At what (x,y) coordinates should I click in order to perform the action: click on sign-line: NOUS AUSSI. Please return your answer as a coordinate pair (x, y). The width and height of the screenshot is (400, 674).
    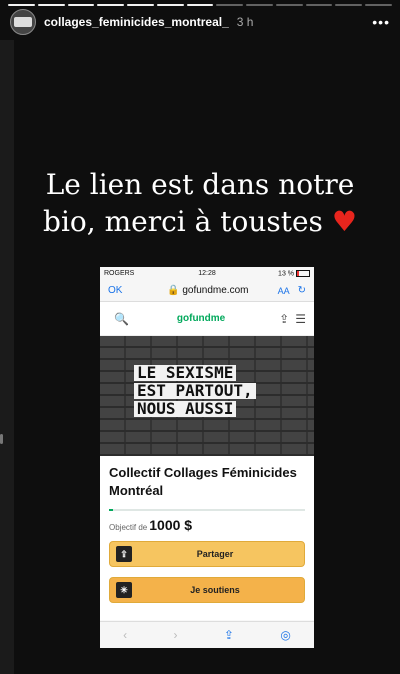
    Looking at the image, I should click on (185, 409).